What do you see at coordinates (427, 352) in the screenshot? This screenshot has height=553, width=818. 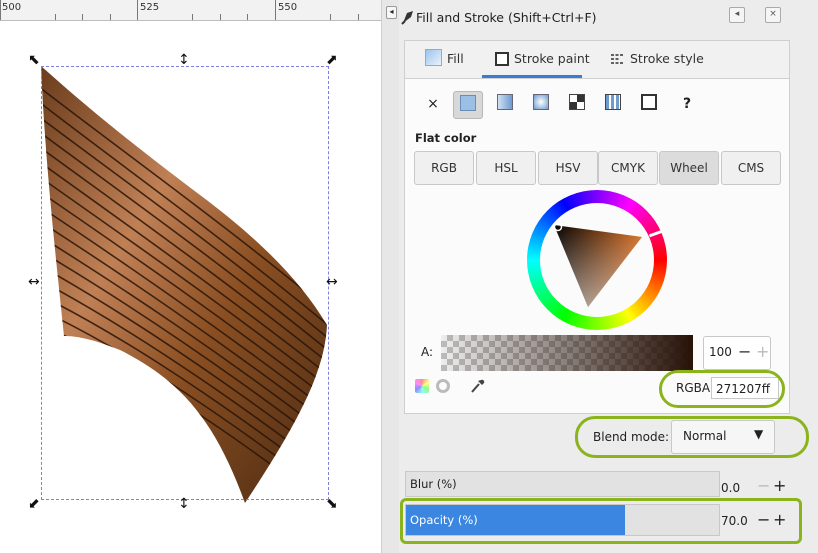 I see `alpha-label: A:` at bounding box center [427, 352].